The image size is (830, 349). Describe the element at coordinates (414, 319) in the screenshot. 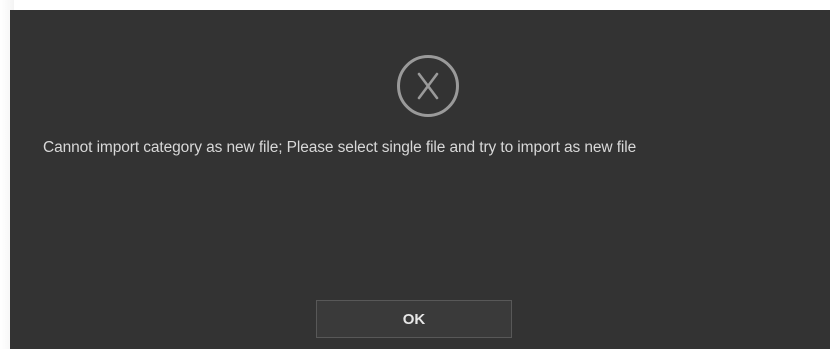

I see `ok-button: OK` at that location.